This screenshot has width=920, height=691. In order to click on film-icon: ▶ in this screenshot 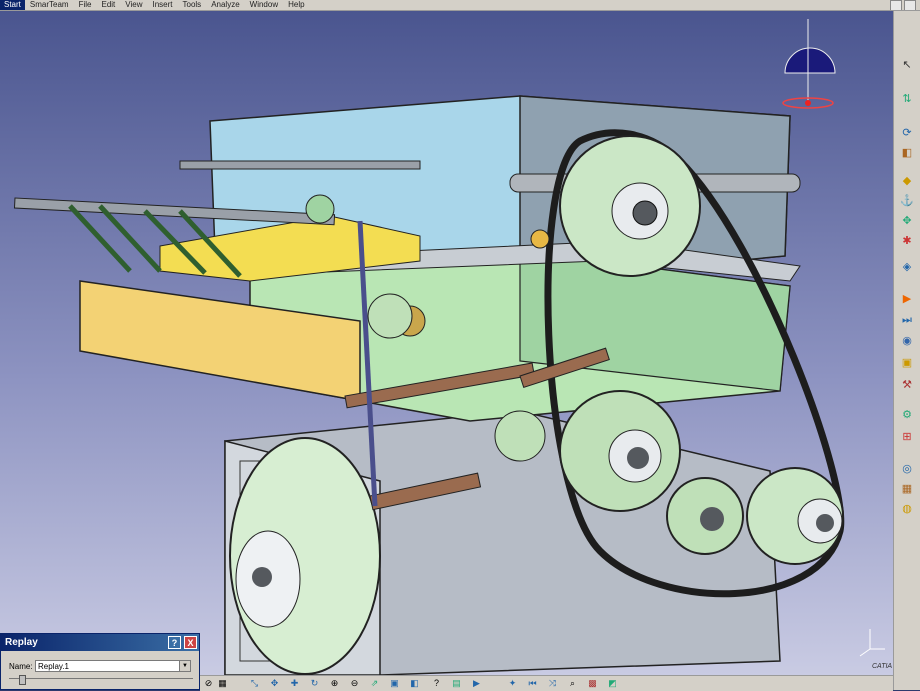, I will do `click(476, 683)`.